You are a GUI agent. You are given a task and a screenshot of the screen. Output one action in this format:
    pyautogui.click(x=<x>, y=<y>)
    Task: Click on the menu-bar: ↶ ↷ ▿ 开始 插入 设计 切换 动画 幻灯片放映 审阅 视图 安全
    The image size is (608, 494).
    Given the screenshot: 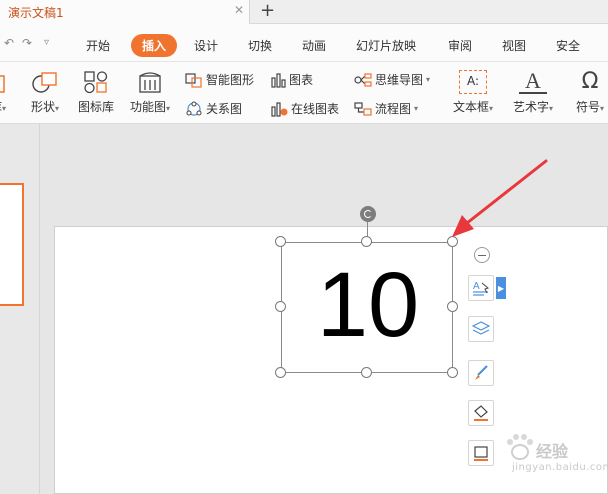 What is the action you would take?
    pyautogui.click(x=304, y=43)
    